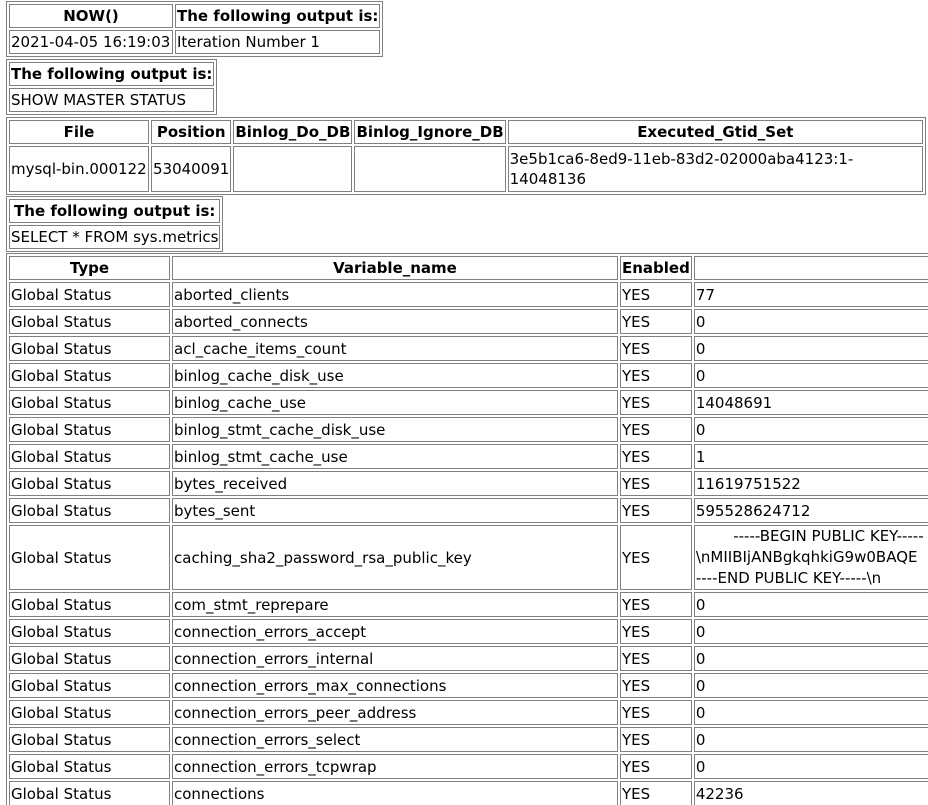 Image resolution: width=928 pixels, height=805 pixels. I want to click on table-row: Global Status binlog_cache_disk_use YES 0, so click(468, 375).